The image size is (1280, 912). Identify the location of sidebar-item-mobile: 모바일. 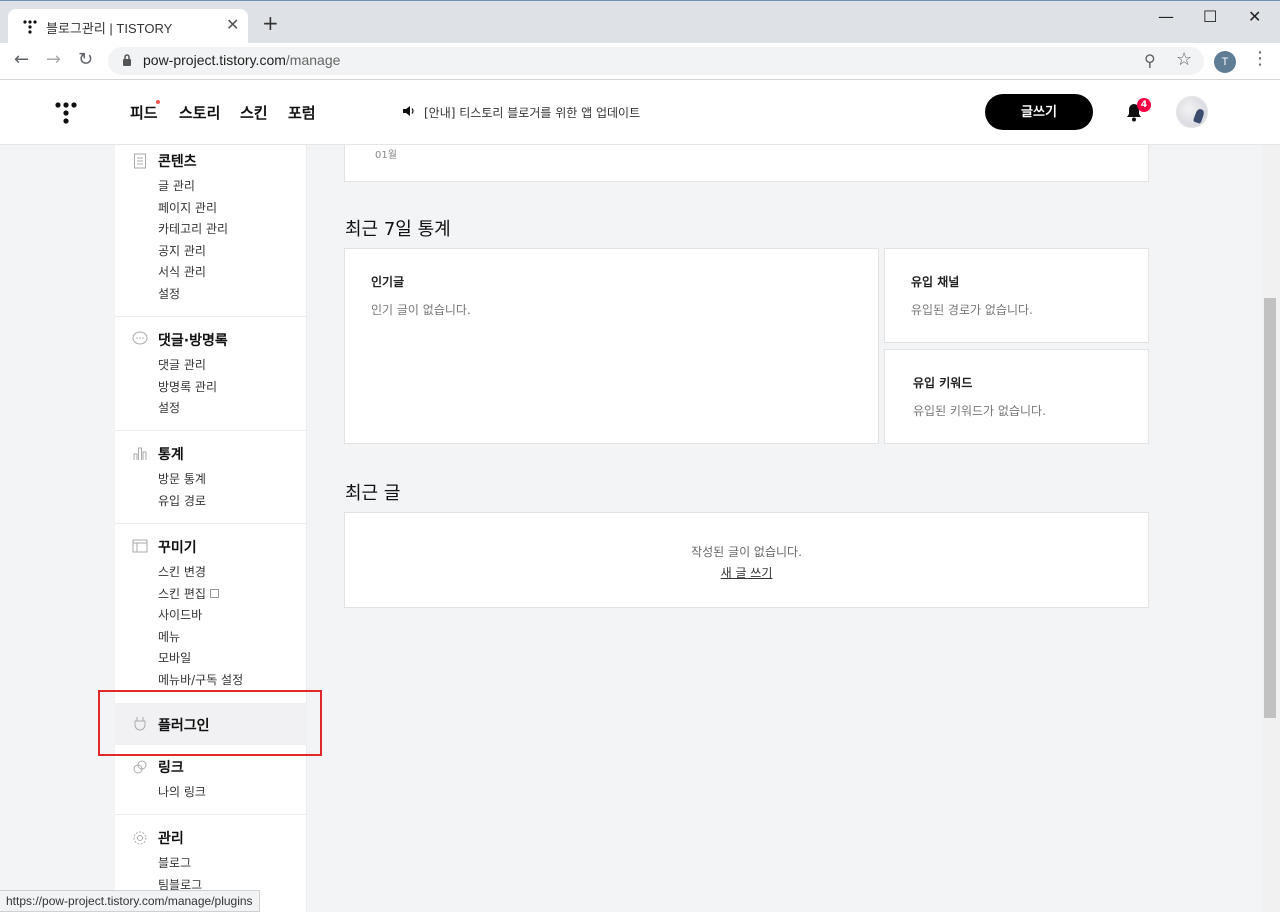
(174, 657).